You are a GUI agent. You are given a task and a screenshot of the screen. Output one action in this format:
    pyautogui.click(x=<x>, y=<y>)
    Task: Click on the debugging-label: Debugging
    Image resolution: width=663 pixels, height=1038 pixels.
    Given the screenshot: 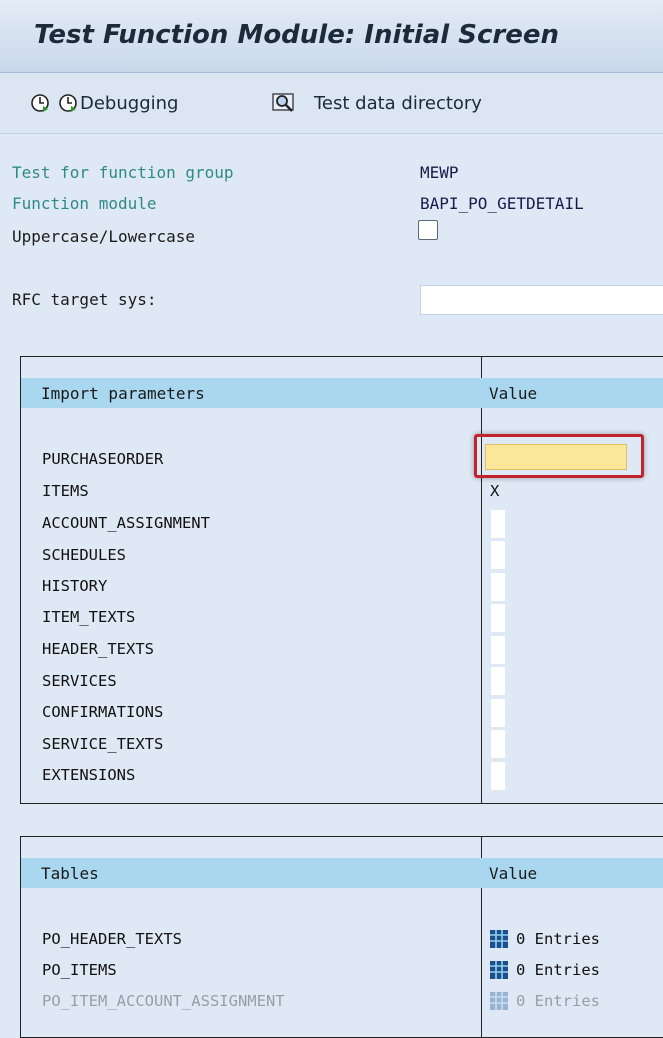 What is the action you would take?
    pyautogui.click(x=129, y=103)
    